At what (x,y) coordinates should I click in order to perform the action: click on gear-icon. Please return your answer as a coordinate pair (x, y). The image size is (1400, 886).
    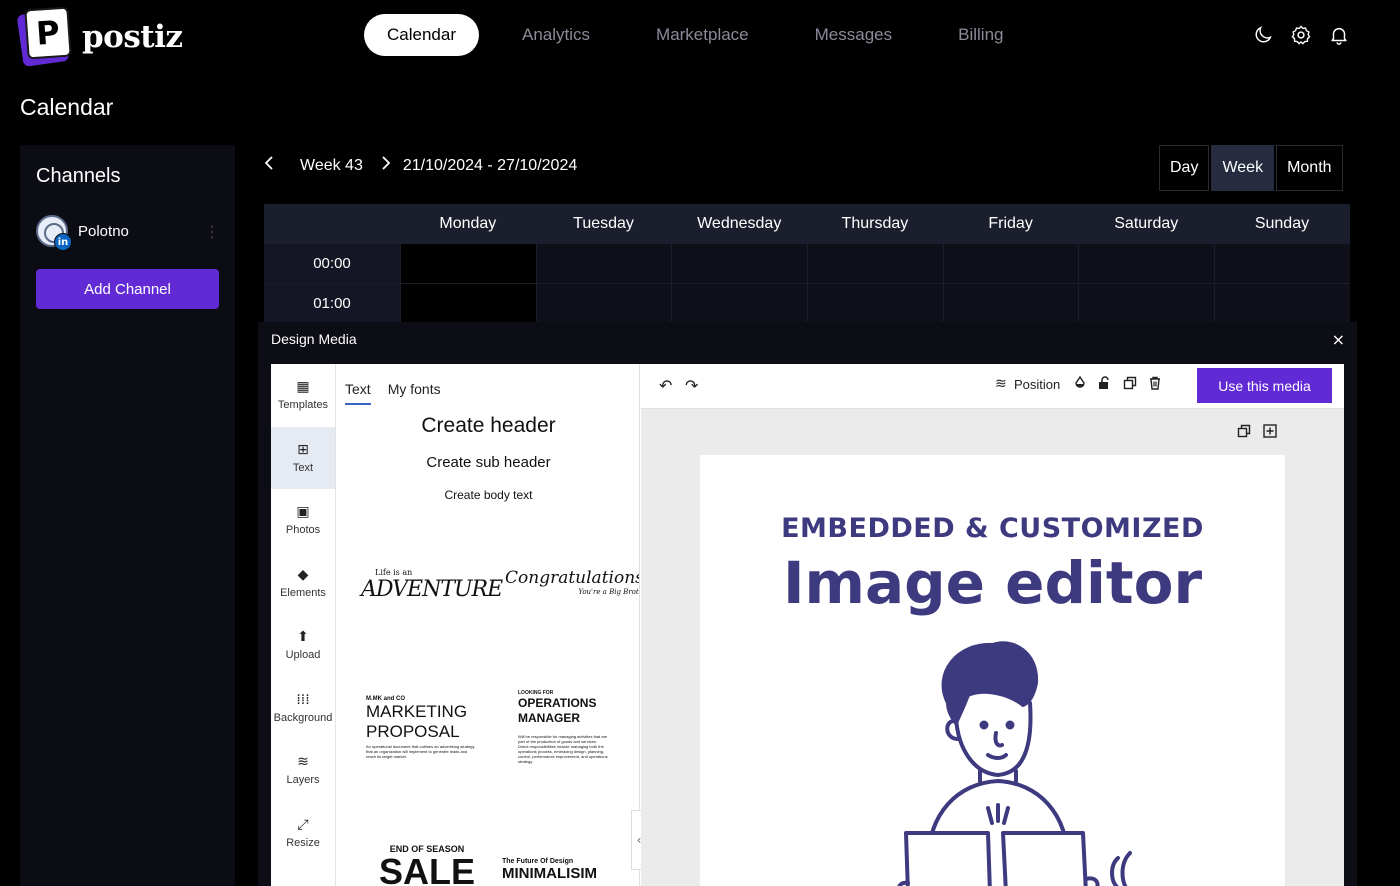
    Looking at the image, I should click on (1301, 35).